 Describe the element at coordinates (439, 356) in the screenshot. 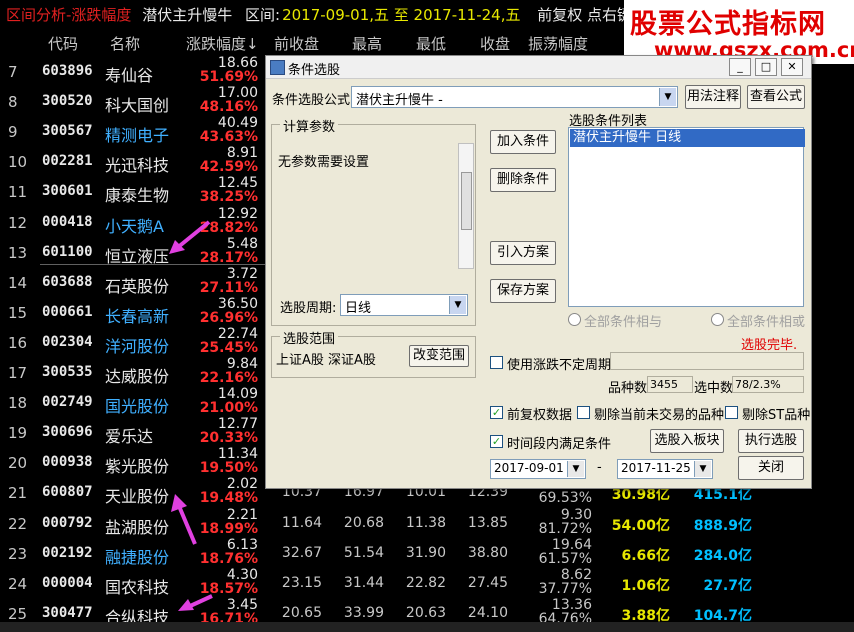

I see `change-scope-button: 改变范围` at that location.